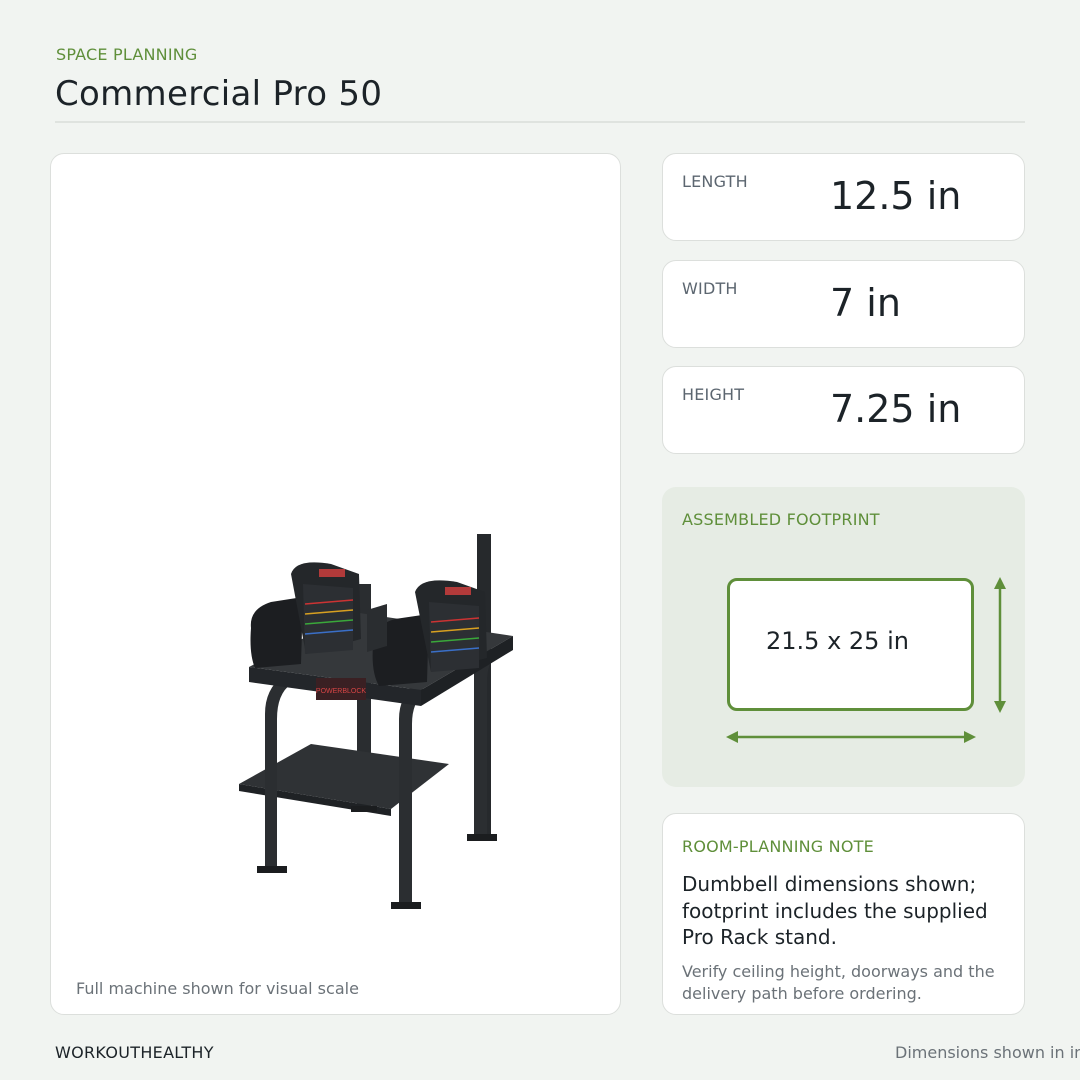  I want to click on dimension-card-height: HEIGHT 7.25 in, so click(843, 410).